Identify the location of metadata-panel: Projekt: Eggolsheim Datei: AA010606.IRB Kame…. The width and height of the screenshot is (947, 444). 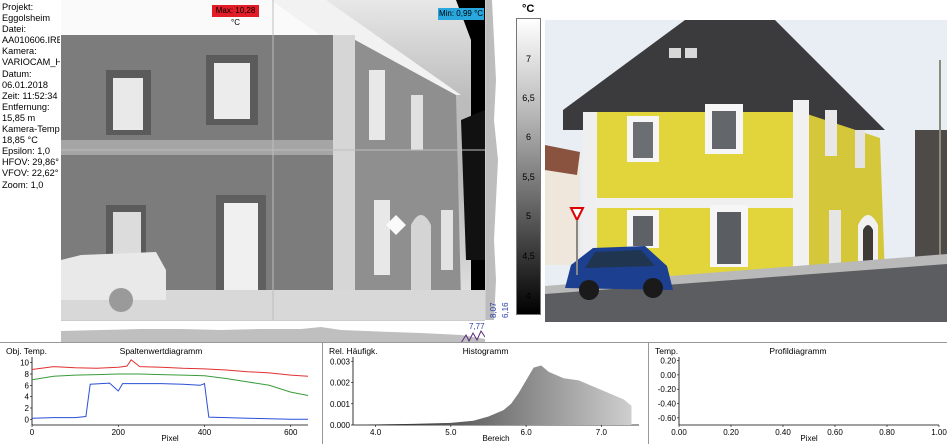
(30, 171).